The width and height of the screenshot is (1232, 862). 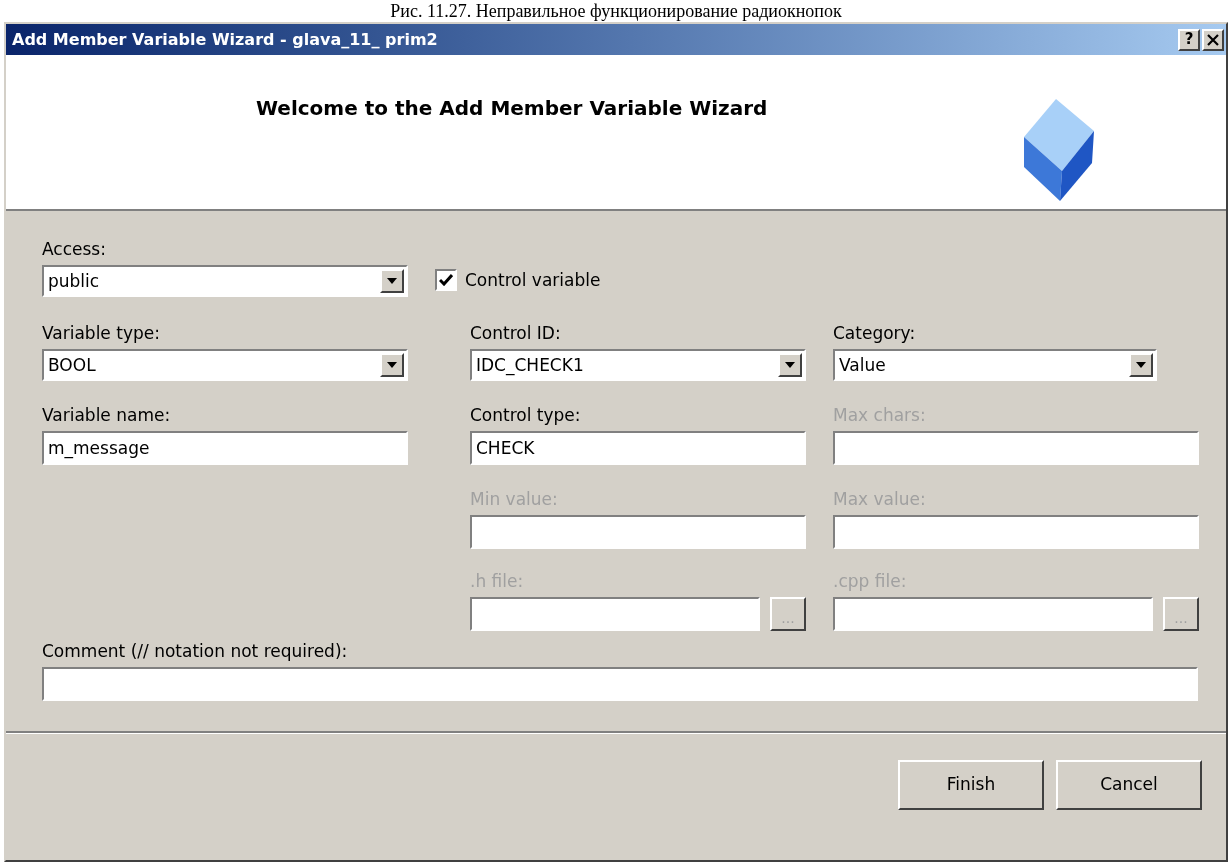 I want to click on text-field: m_message, so click(x=225, y=448).